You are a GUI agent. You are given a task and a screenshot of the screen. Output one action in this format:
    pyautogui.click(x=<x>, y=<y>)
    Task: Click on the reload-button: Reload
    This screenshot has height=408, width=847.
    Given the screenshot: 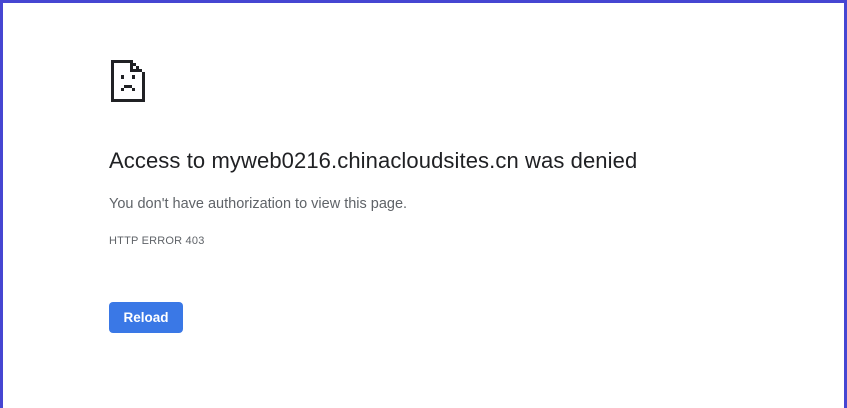 What is the action you would take?
    pyautogui.click(x=146, y=317)
    